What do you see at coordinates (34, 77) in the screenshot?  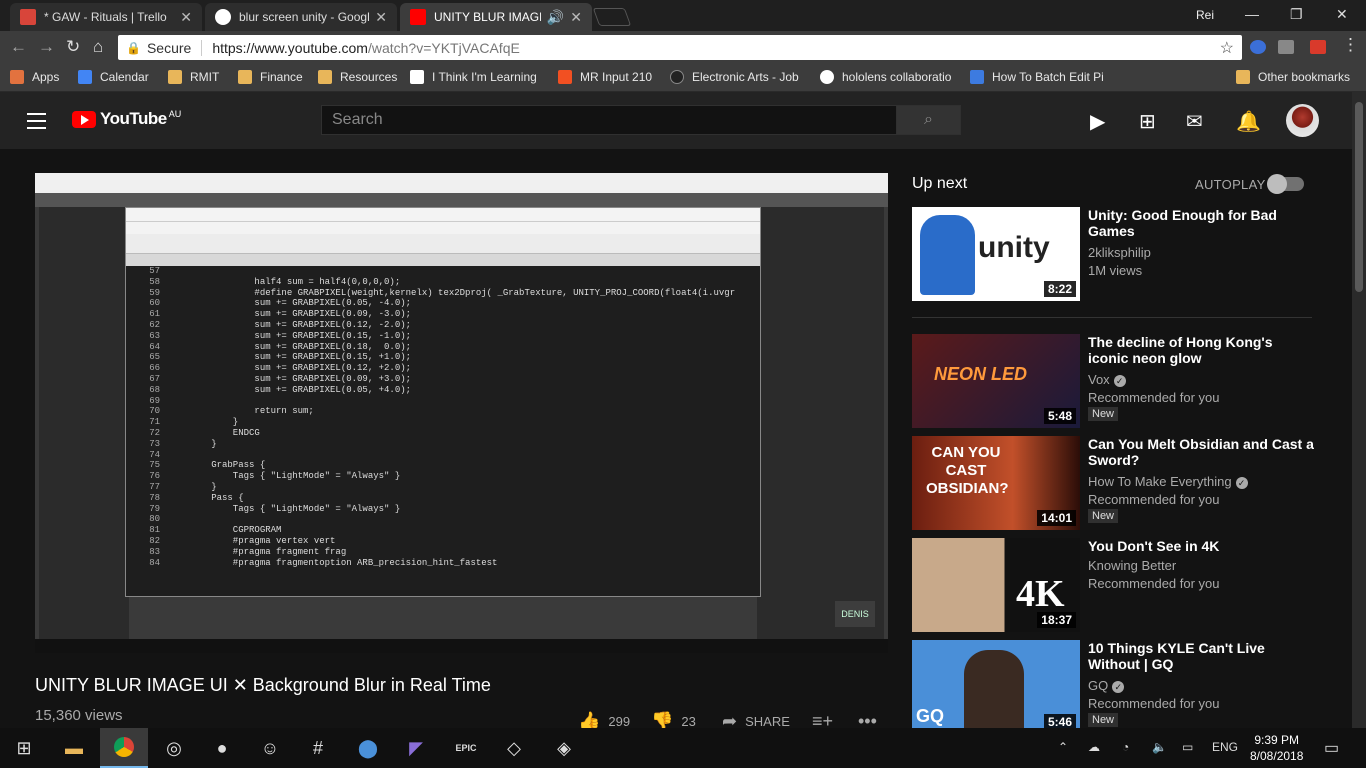 I see `bookmark-apps: Apps` at bounding box center [34, 77].